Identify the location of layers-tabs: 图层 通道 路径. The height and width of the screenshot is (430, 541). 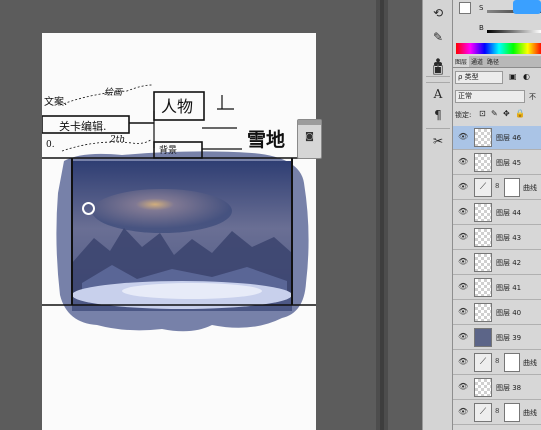
(497, 62).